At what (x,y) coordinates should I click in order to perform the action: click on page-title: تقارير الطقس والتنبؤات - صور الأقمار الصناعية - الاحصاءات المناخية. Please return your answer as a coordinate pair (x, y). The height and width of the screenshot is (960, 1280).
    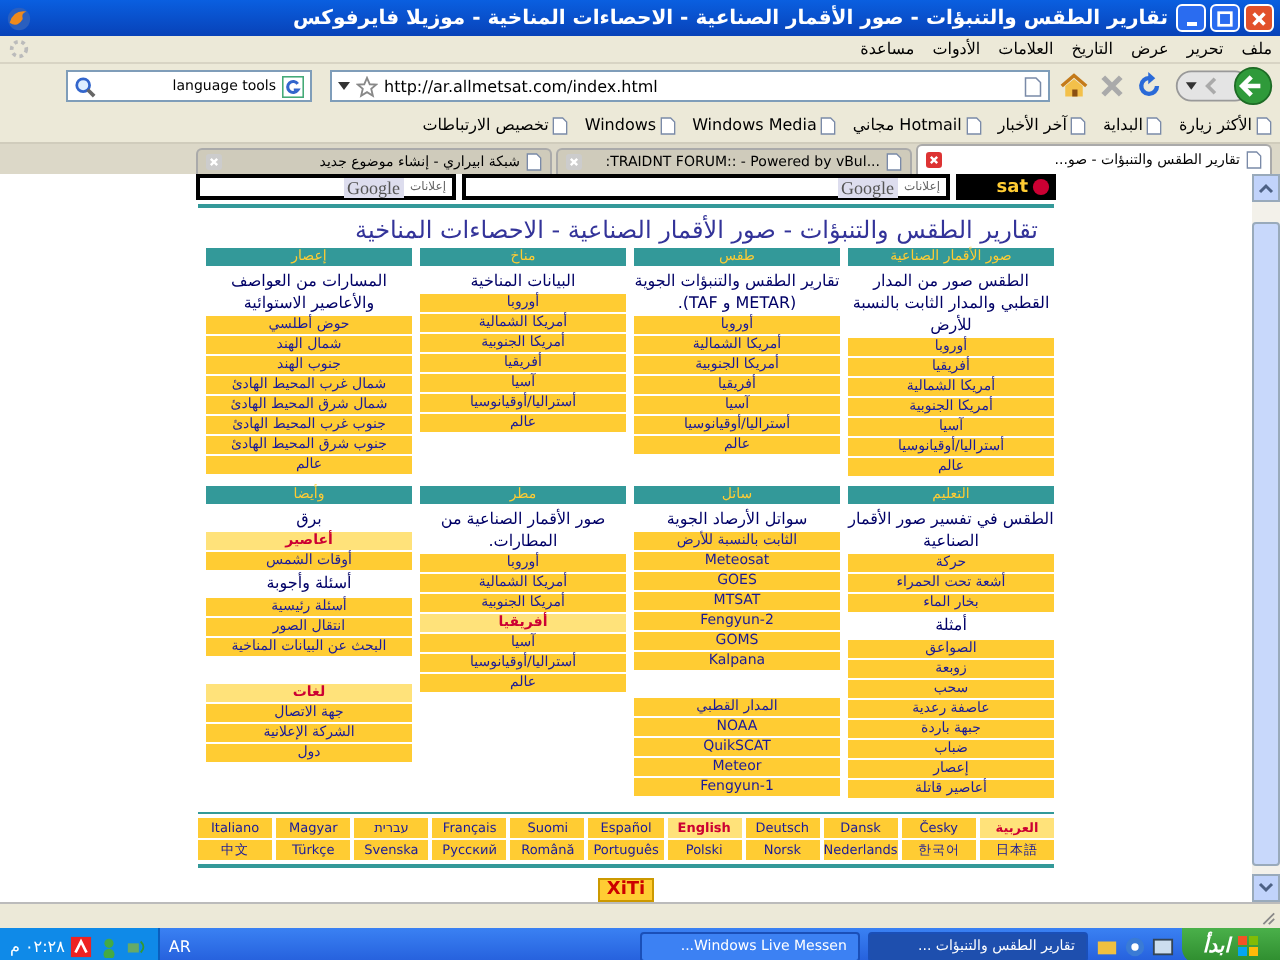
    Looking at the image, I should click on (696, 228).